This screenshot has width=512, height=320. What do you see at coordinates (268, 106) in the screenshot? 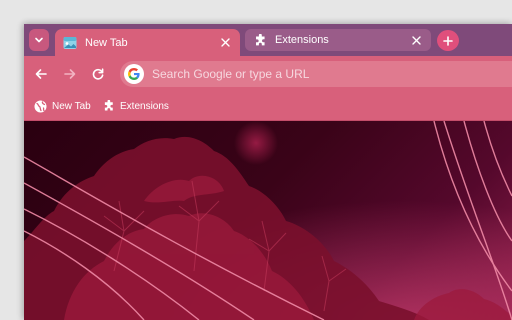
I see `bookmarks-bar: New Tab Extensions` at bounding box center [268, 106].